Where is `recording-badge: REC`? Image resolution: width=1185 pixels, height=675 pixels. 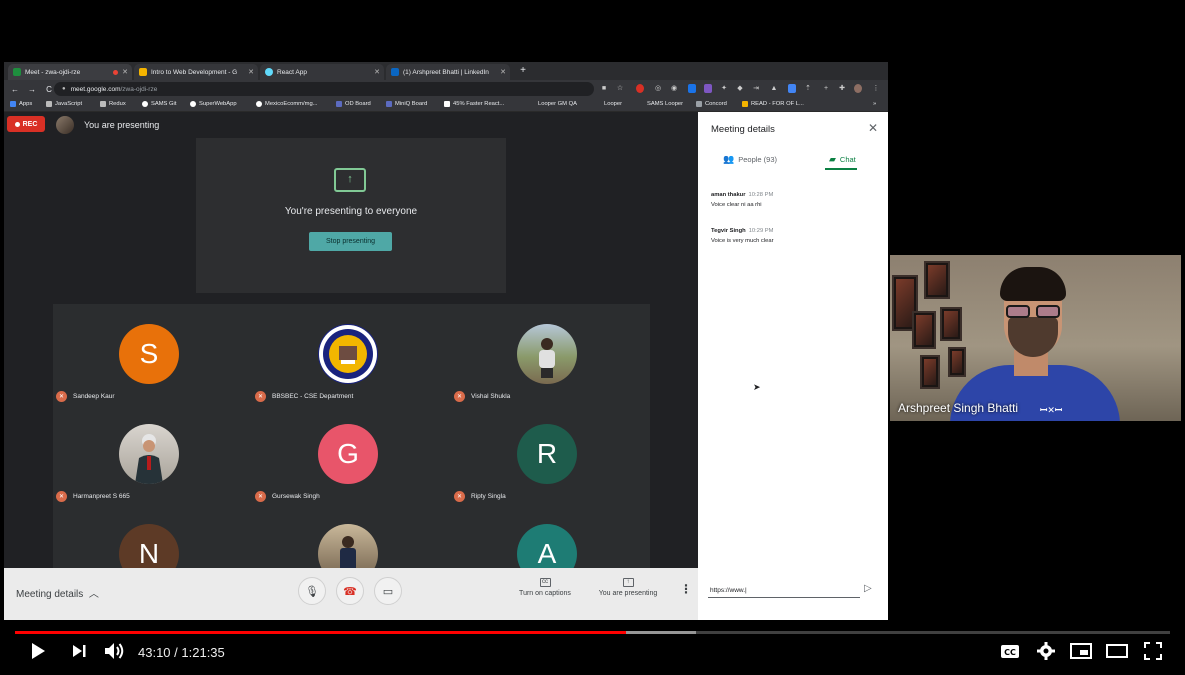 recording-badge: REC is located at coordinates (26, 124).